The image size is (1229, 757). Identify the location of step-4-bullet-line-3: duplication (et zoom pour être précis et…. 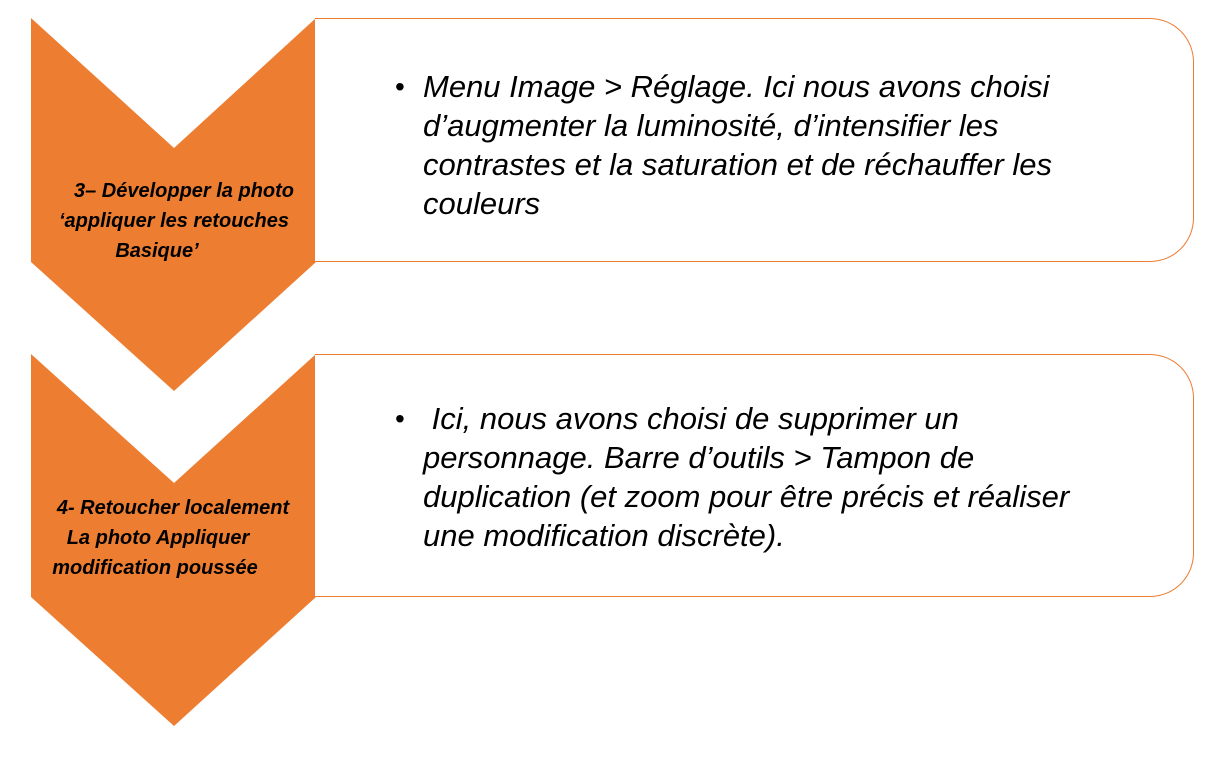
(746, 496).